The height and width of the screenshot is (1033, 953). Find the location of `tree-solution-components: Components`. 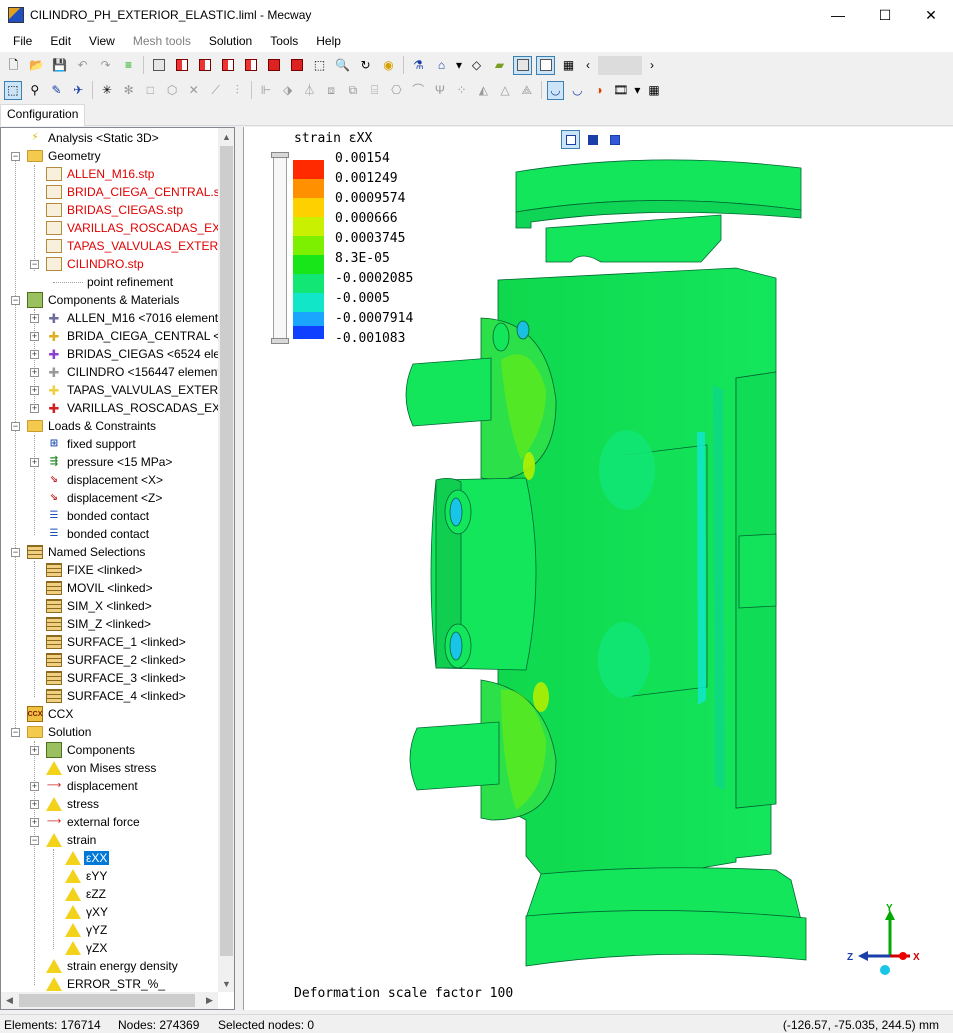

tree-solution-components: Components is located at coordinates (91, 750).